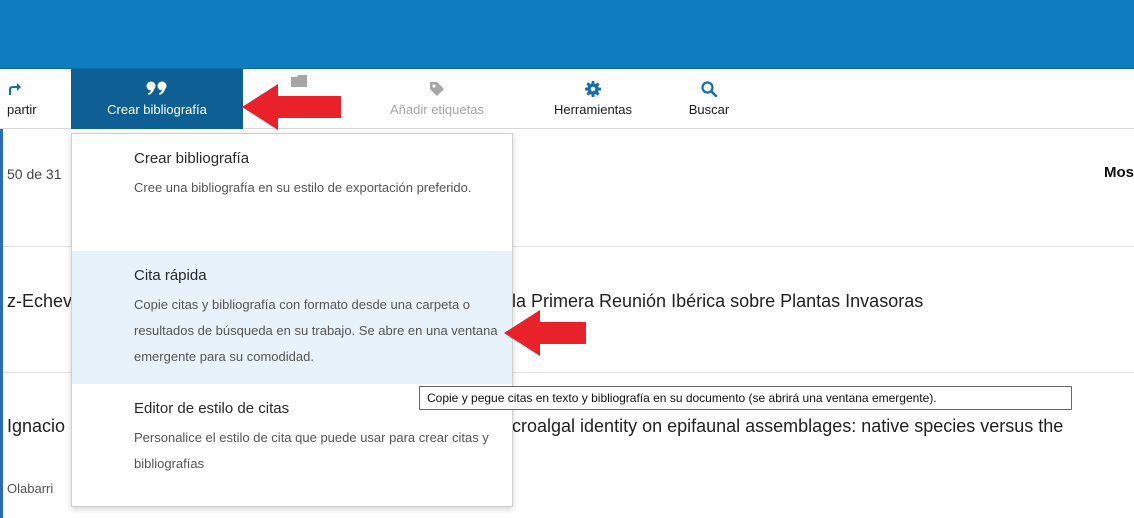 The height and width of the screenshot is (518, 1134). What do you see at coordinates (36, 426) in the screenshot?
I see `result-author: Ignacio` at bounding box center [36, 426].